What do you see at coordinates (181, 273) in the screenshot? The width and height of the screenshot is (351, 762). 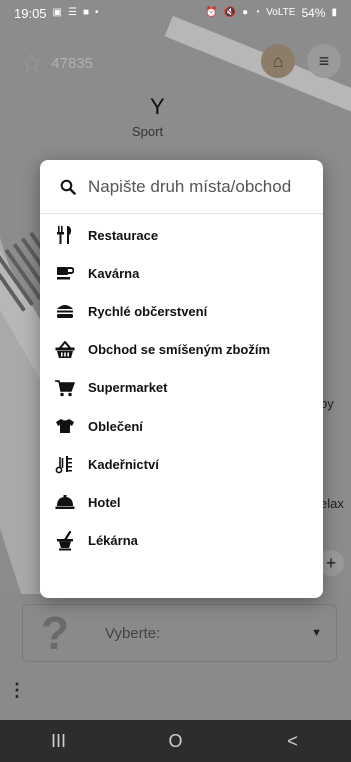 I see `list-item-kavarna: Kavárna` at bounding box center [181, 273].